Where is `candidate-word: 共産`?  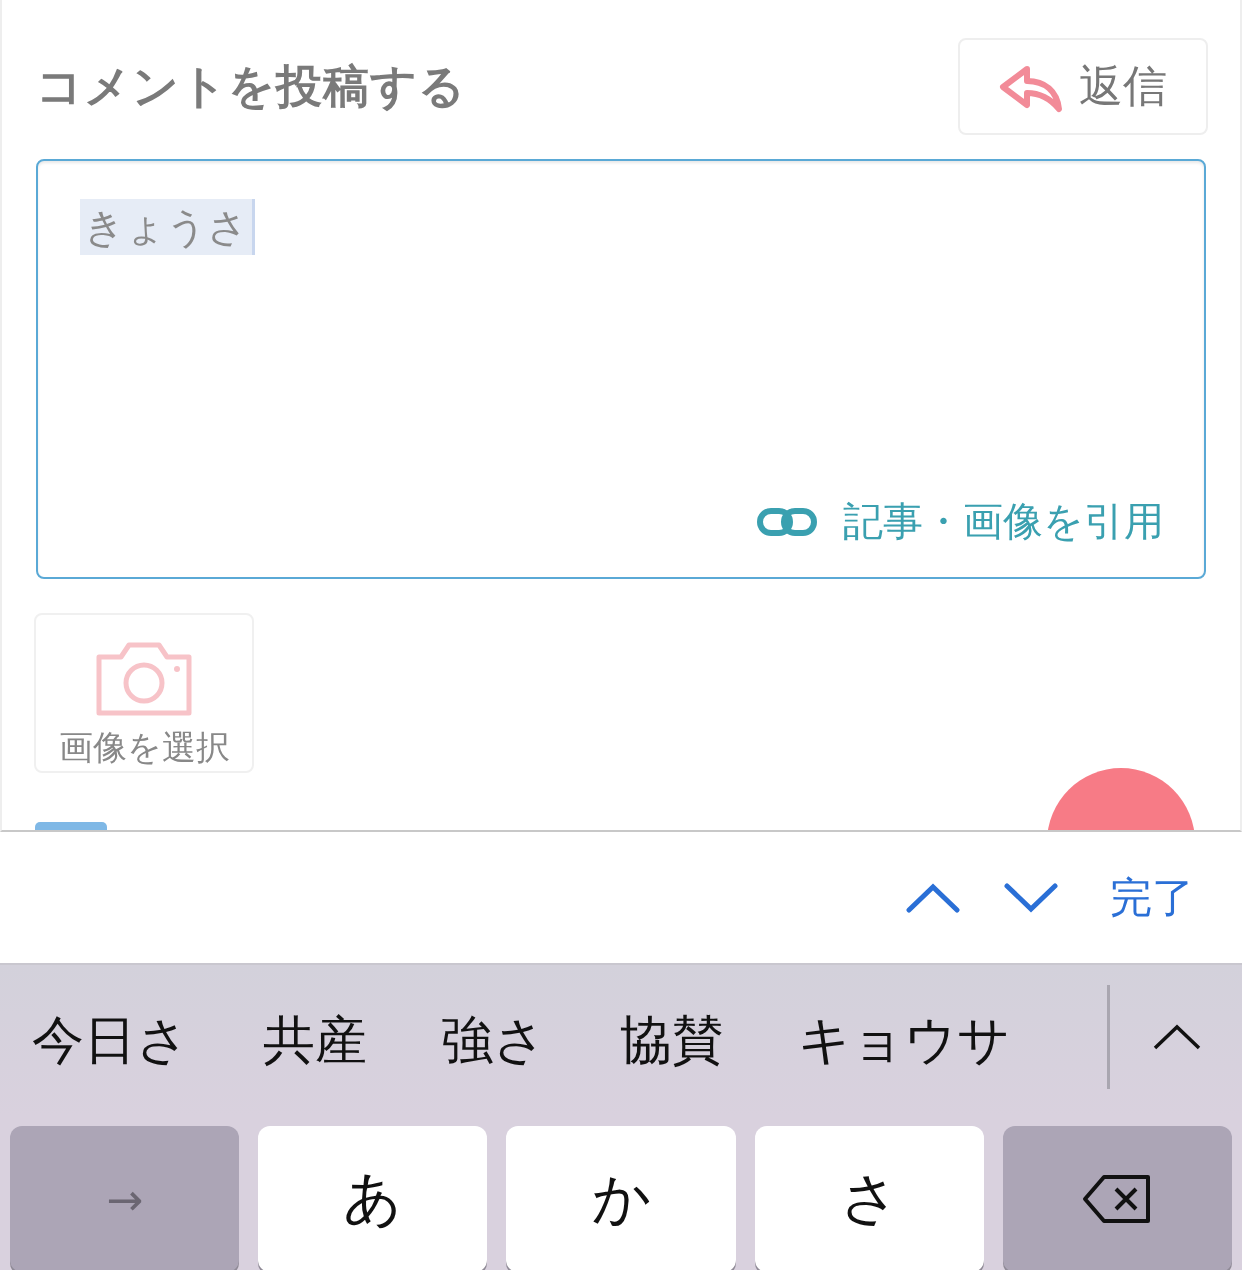
candidate-word: 共産 is located at coordinates (315, 1041).